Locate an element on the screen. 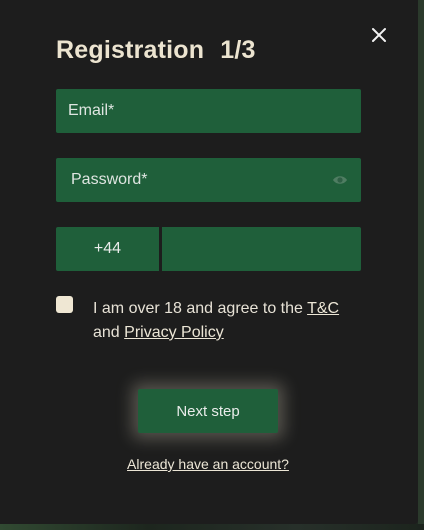  phone-field-container is located at coordinates (261, 249).